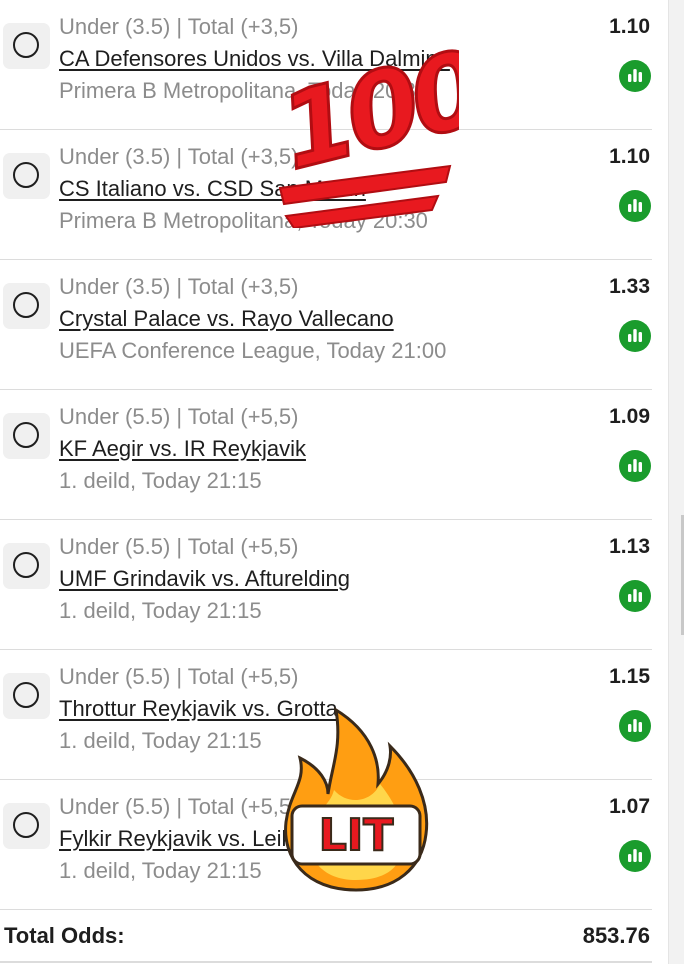 This screenshot has height=964, width=684. What do you see at coordinates (676, 482) in the screenshot?
I see `scrollbar-track` at bounding box center [676, 482].